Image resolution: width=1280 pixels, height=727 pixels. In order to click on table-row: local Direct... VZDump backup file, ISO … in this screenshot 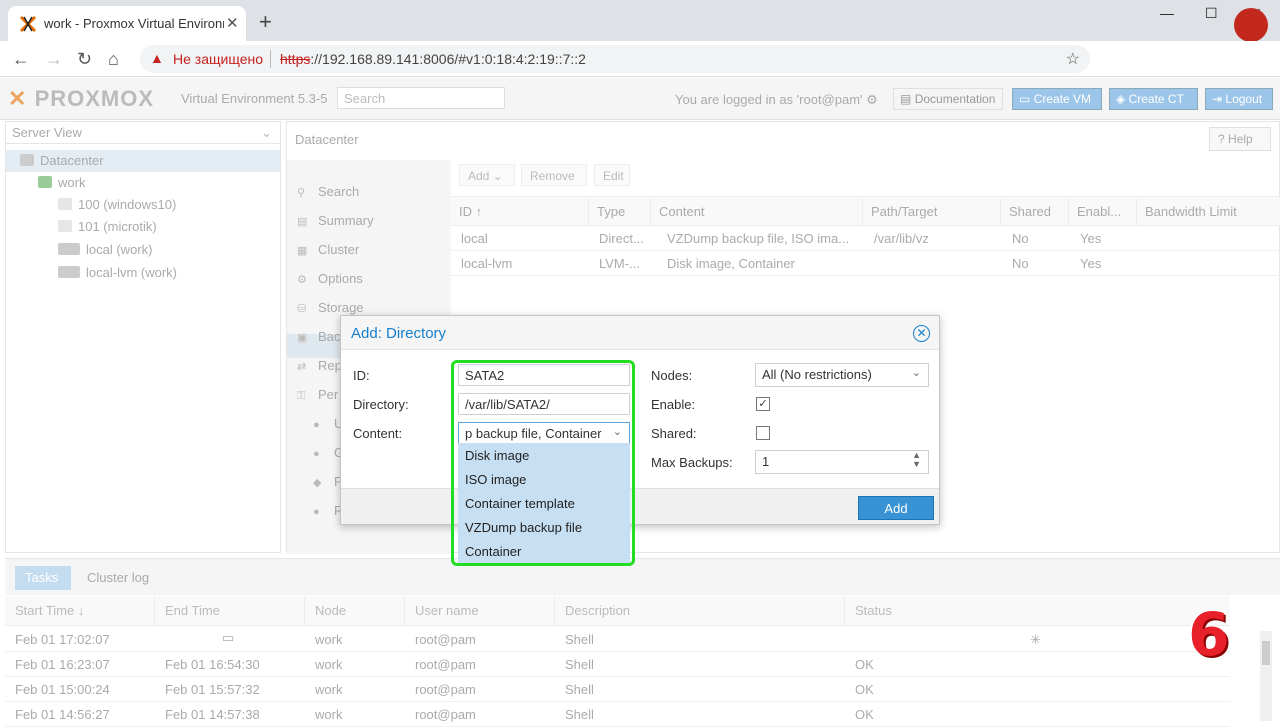, I will do `click(865, 238)`.